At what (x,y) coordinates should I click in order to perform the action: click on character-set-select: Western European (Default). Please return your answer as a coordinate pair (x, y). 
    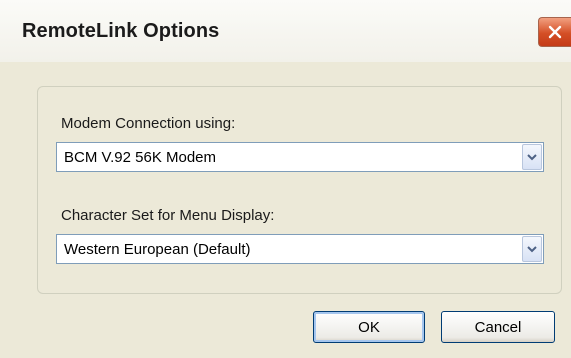
    Looking at the image, I should click on (300, 249).